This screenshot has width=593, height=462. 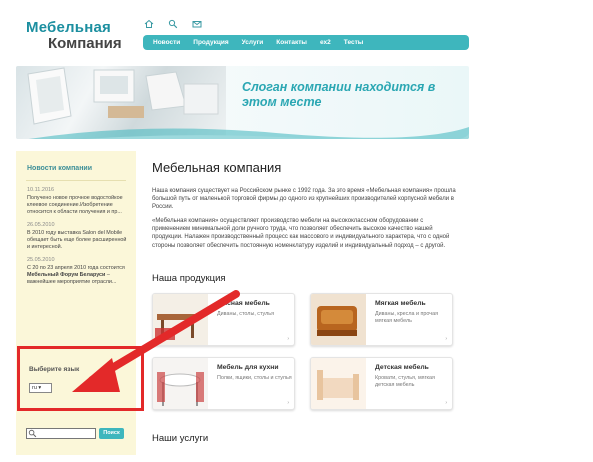 What do you see at coordinates (245, 314) in the screenshot?
I see `card-desc: Диваны, столы, стулья` at bounding box center [245, 314].